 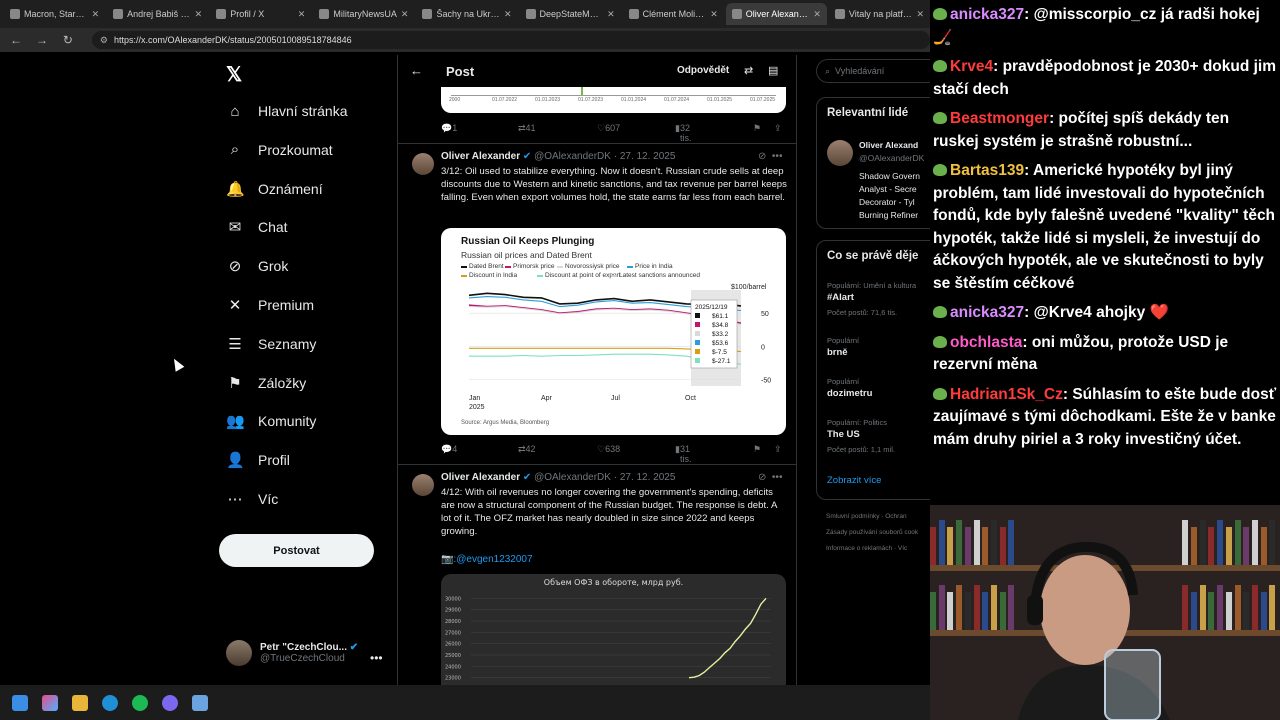 I want to click on x-tick-label: Apr, so click(x=547, y=398).